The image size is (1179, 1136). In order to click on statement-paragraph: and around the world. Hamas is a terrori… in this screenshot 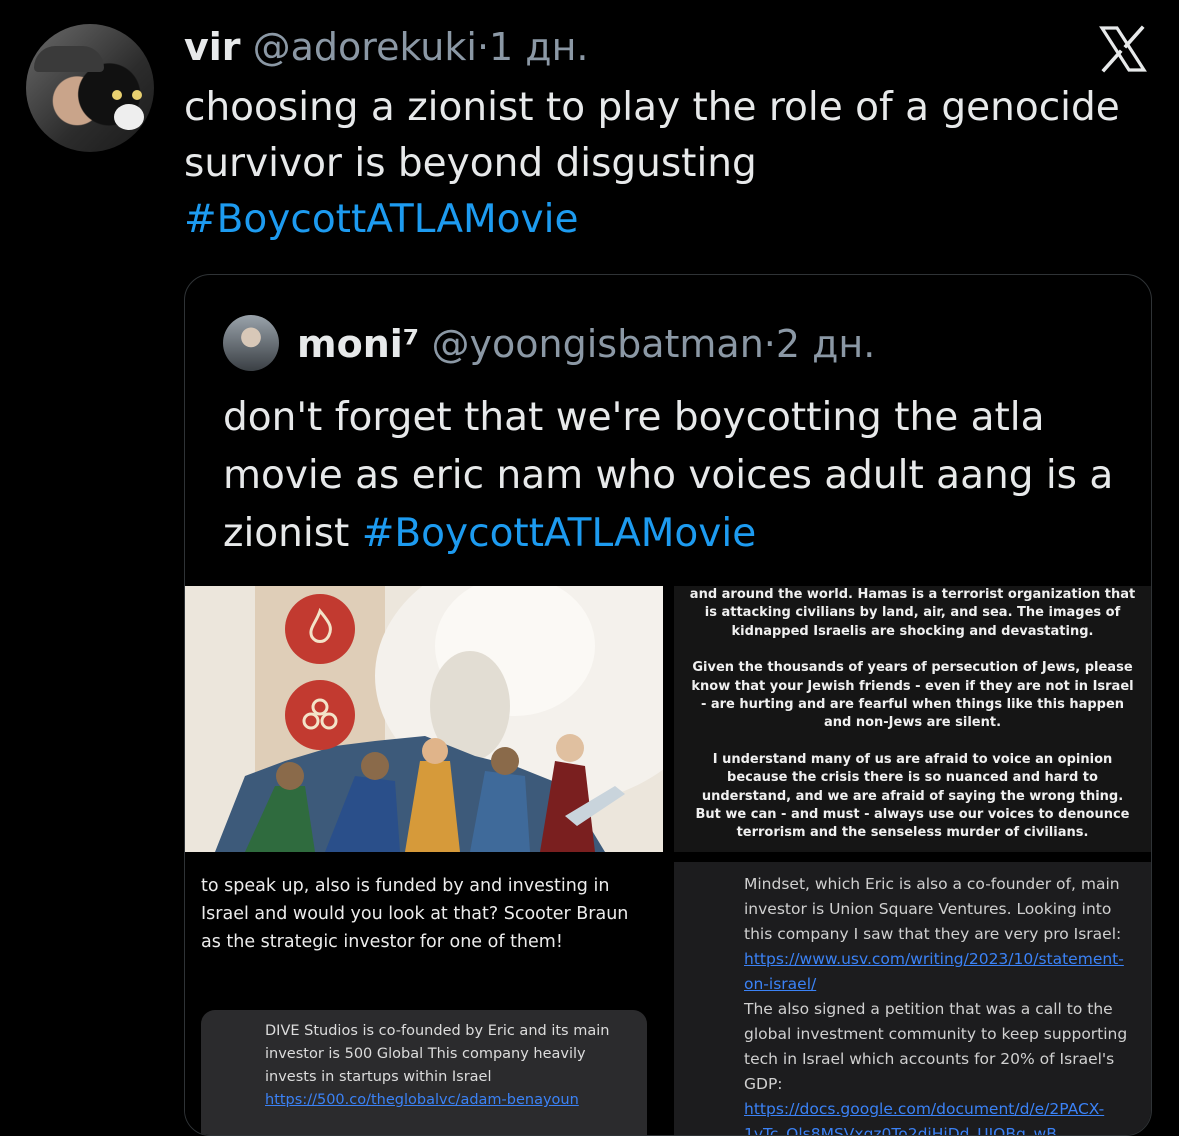, I will do `click(912, 613)`.